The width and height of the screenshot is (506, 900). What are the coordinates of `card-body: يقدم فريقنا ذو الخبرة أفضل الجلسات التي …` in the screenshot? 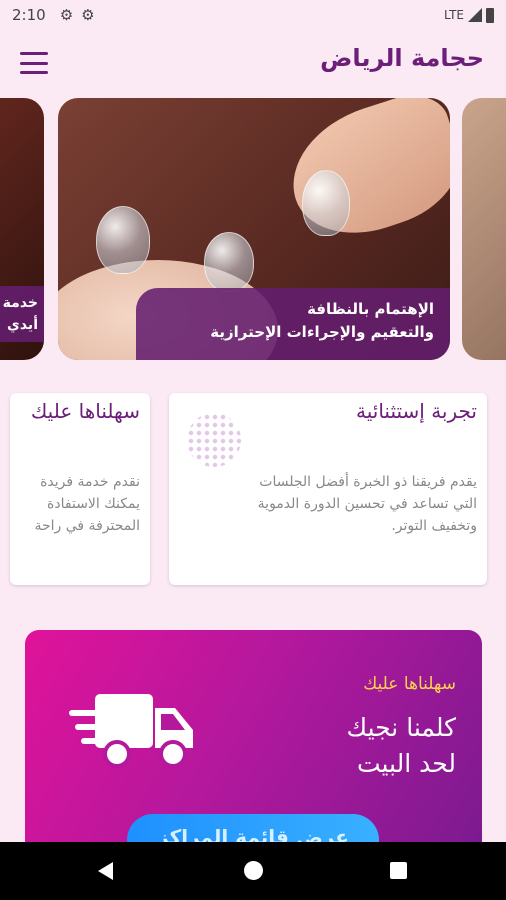 It's located at (367, 504).